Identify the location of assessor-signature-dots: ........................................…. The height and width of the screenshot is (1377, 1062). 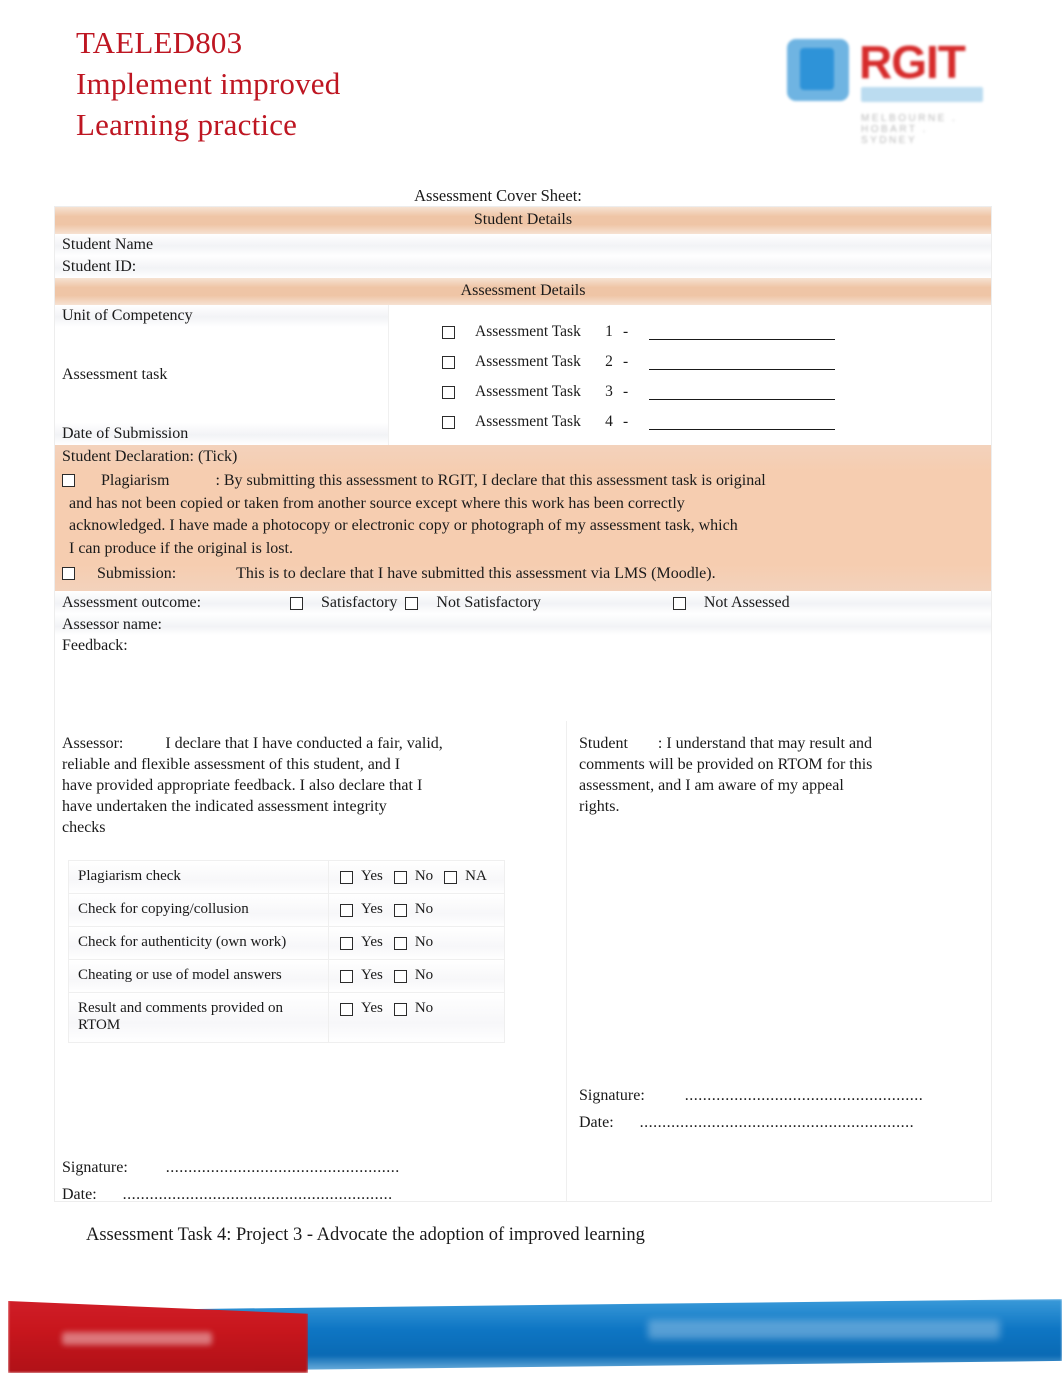
(283, 1167).